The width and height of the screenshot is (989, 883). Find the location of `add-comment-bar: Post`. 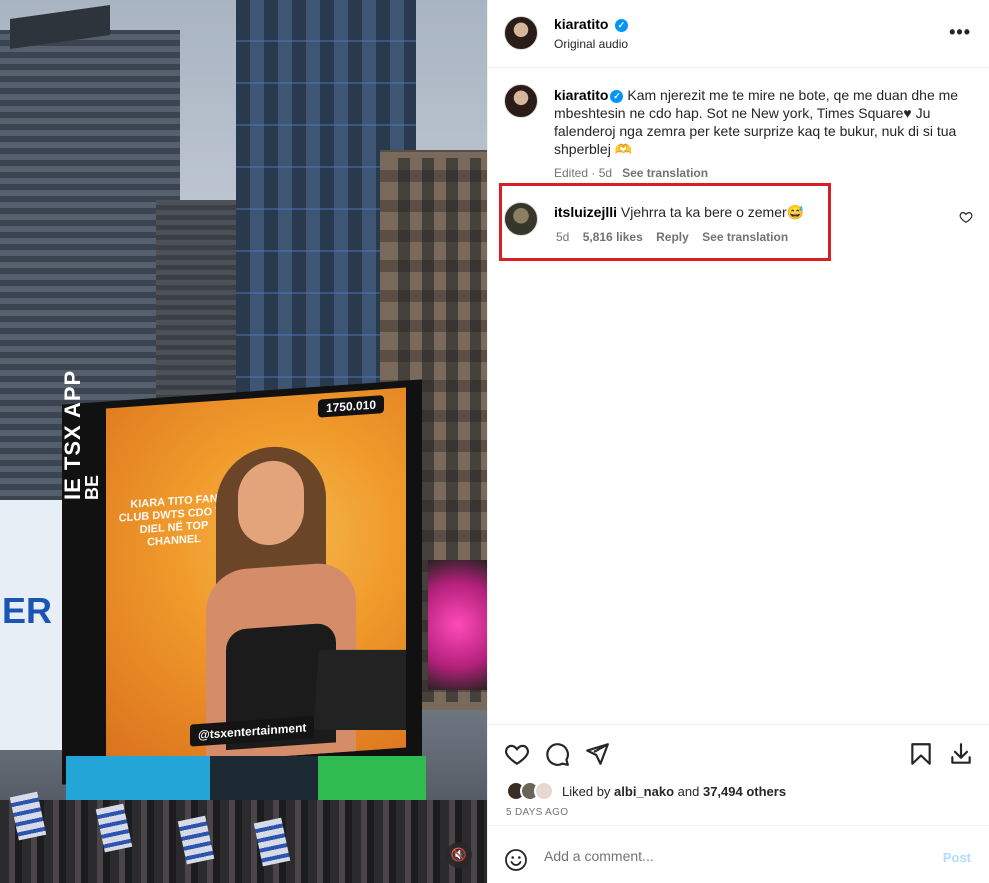

add-comment-bar: Post is located at coordinates (738, 854).